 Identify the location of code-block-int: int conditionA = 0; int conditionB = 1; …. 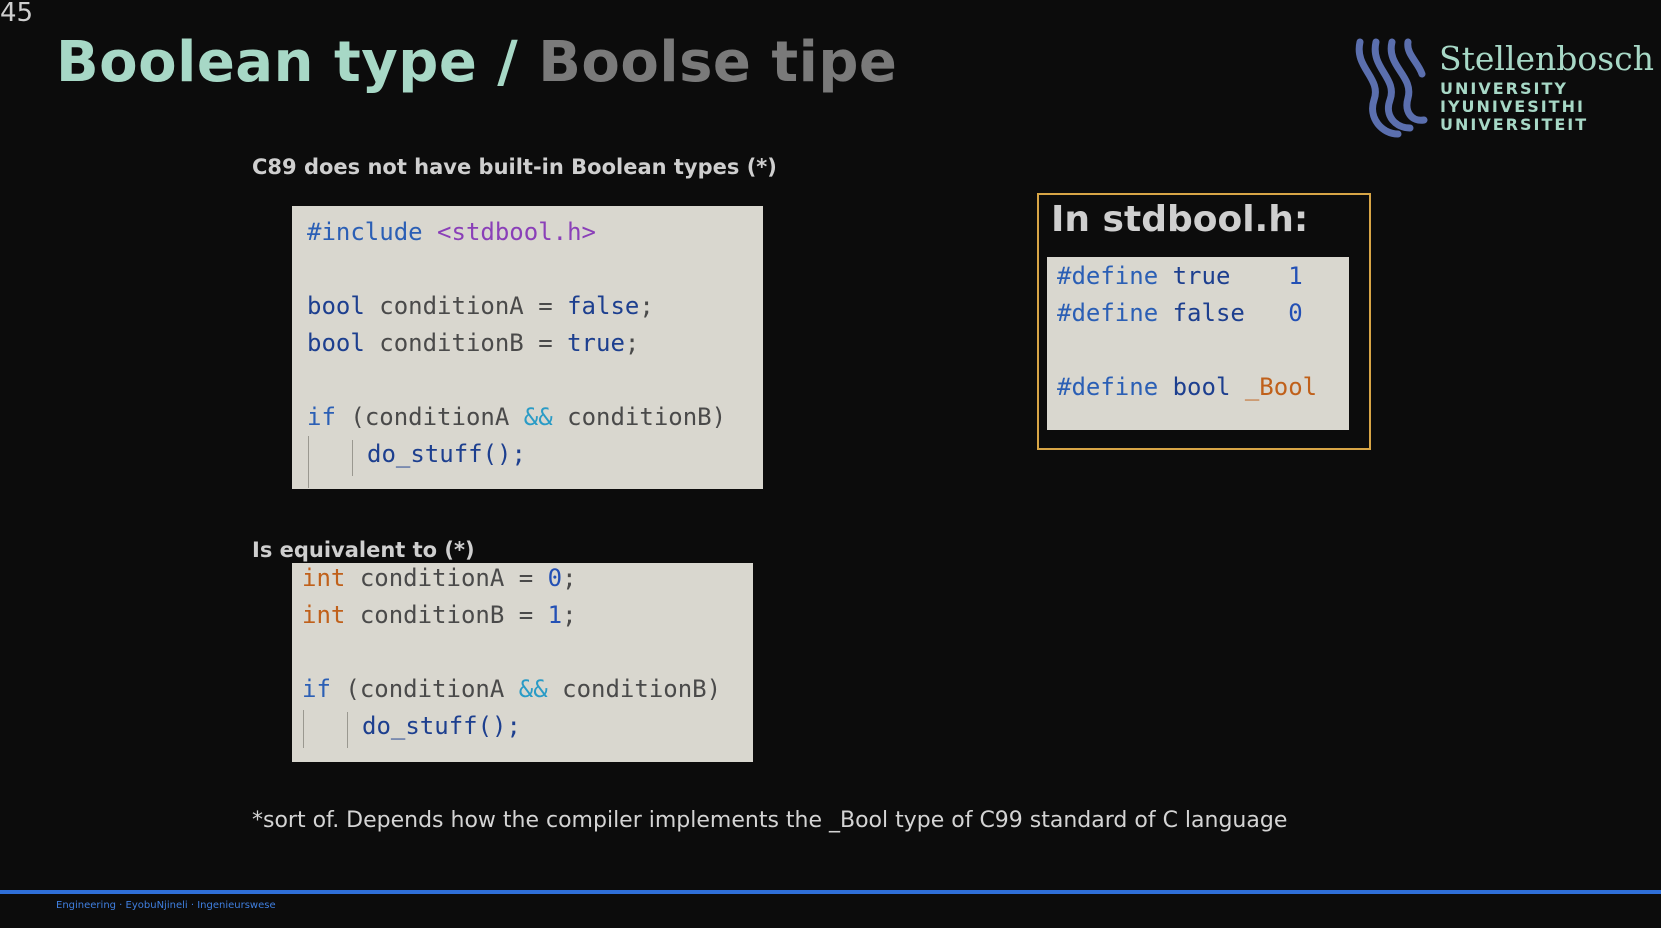
(522, 662).